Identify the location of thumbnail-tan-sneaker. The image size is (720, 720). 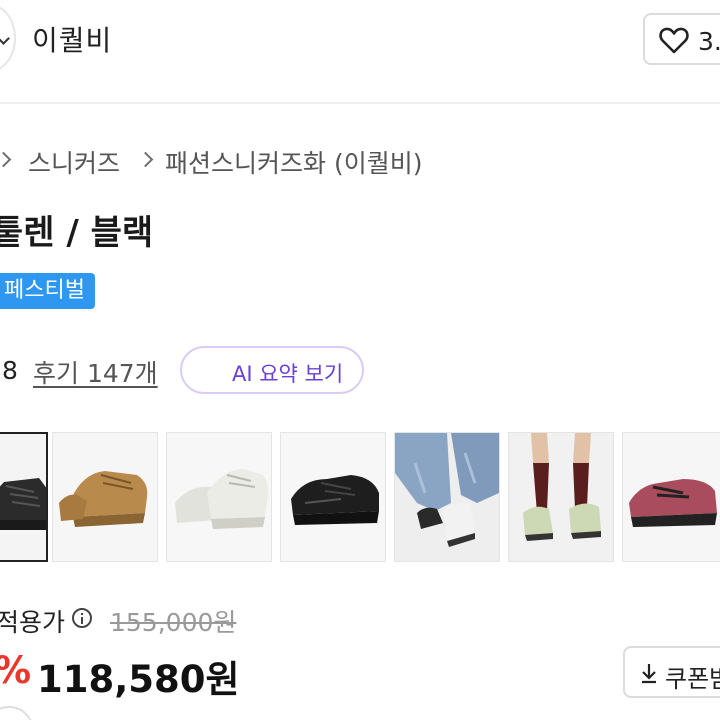
(105, 497).